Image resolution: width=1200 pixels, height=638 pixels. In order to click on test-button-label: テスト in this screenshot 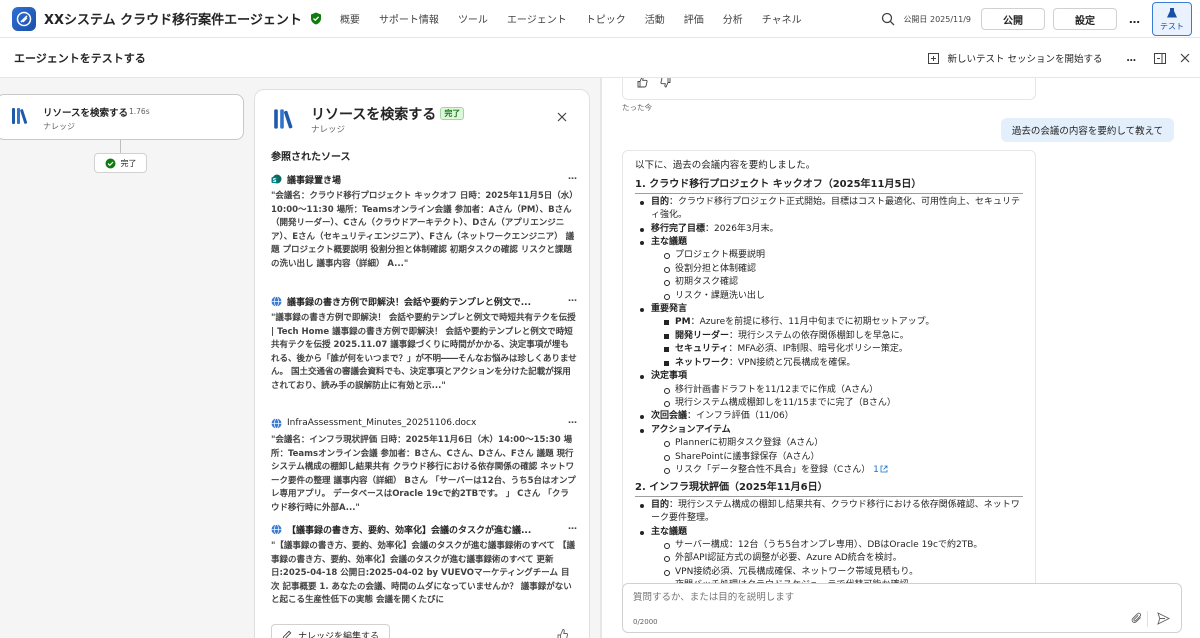, I will do `click(1172, 26)`.